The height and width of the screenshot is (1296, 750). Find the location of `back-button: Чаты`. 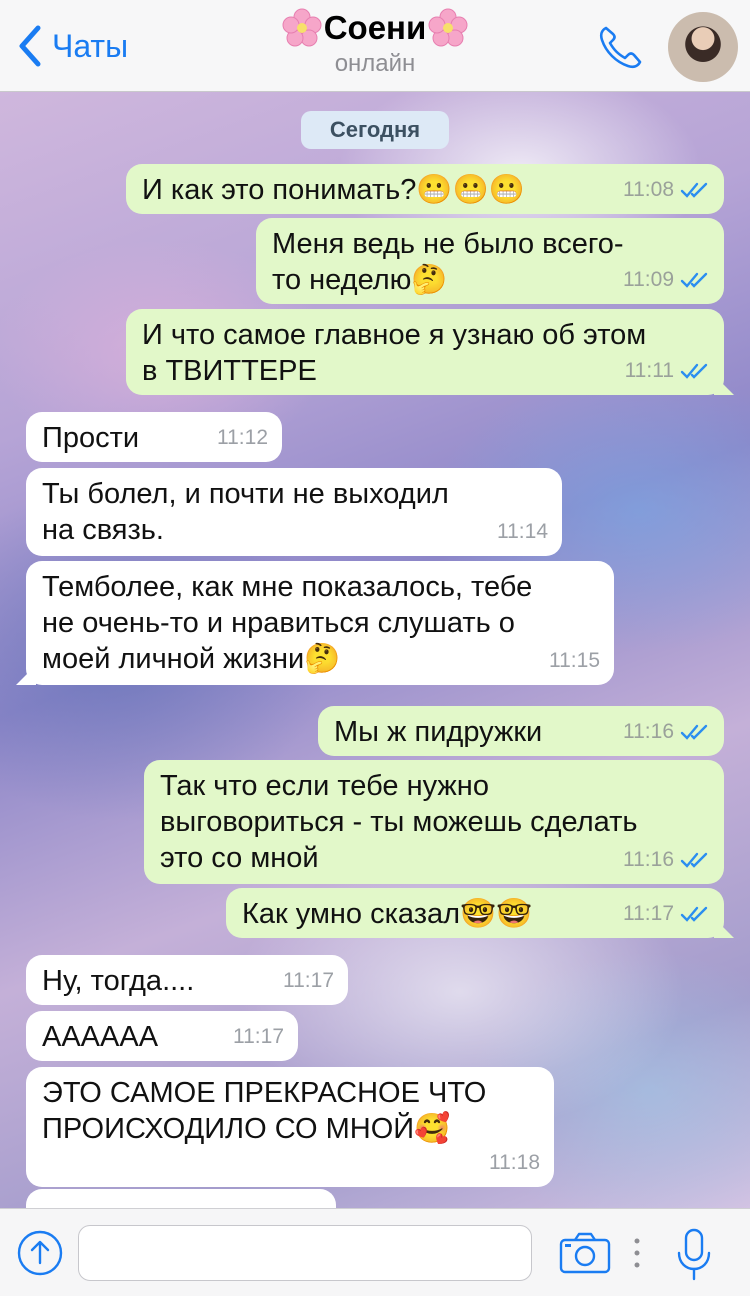

back-button: Чаты is located at coordinates (72, 46).